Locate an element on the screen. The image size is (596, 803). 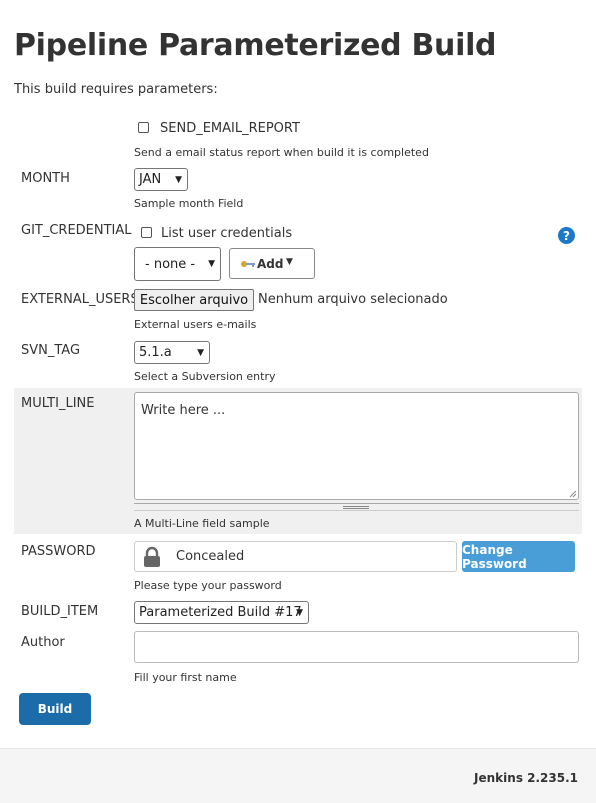
password-label: PASSWORD is located at coordinates (58, 551).